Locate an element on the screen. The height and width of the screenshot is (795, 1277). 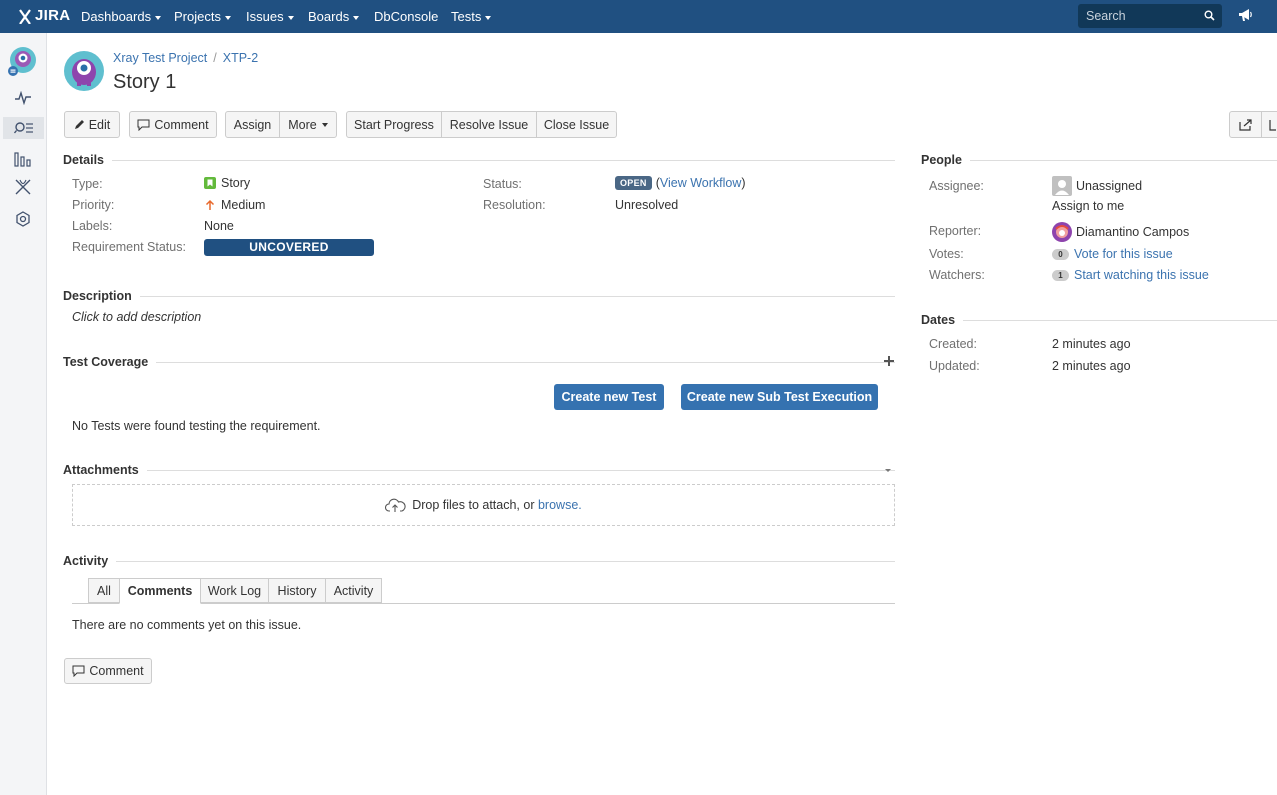
test-coverage-heading: Test Coverage is located at coordinates (110, 362).